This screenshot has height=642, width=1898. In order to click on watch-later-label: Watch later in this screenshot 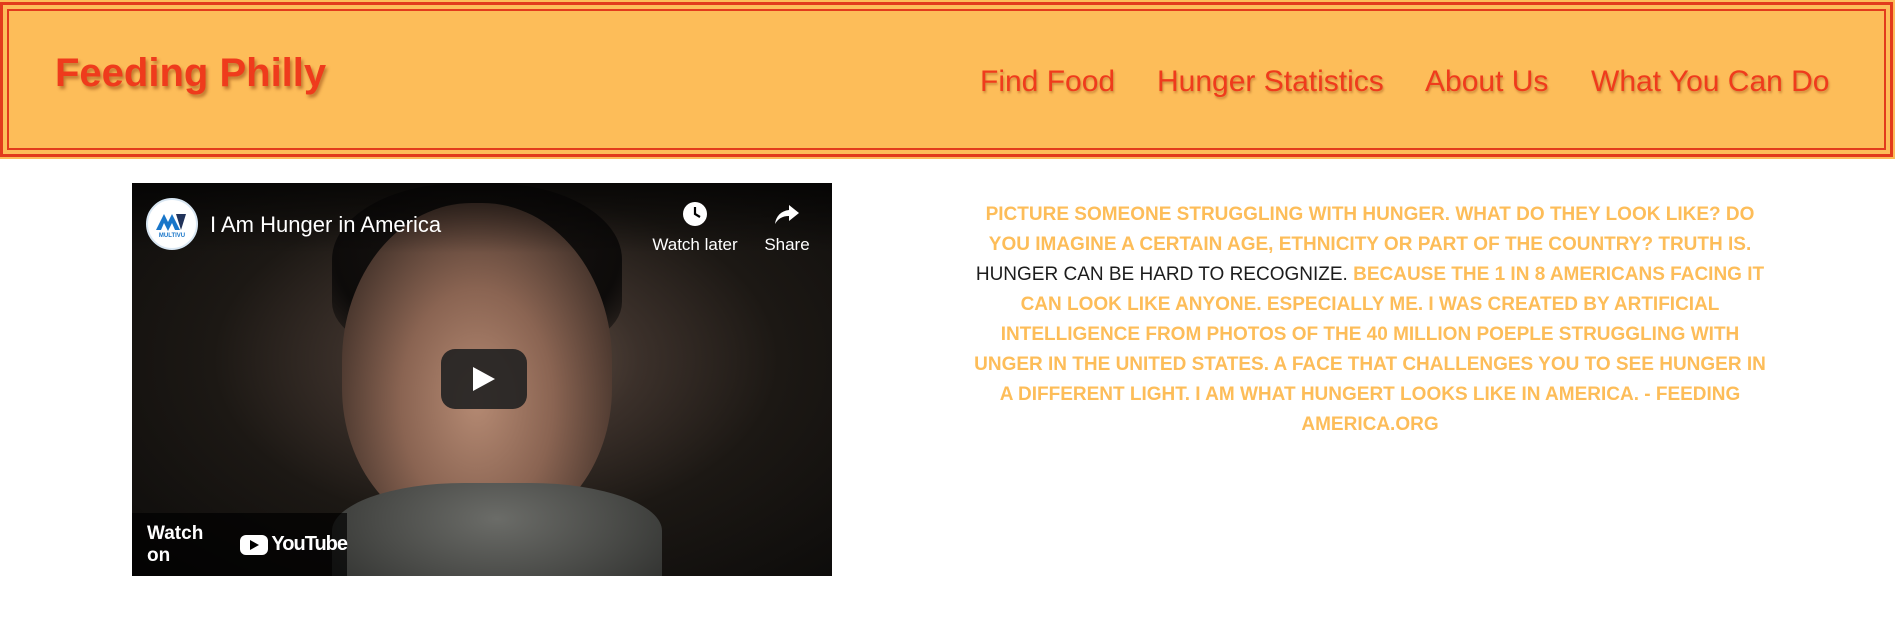, I will do `click(695, 244)`.